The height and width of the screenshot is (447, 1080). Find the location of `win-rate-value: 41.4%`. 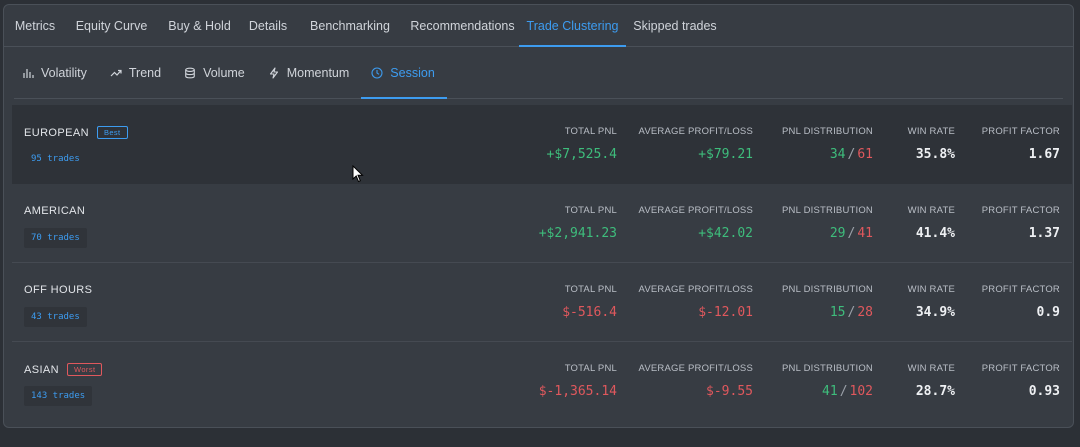

win-rate-value: 41.4% is located at coordinates (935, 233).